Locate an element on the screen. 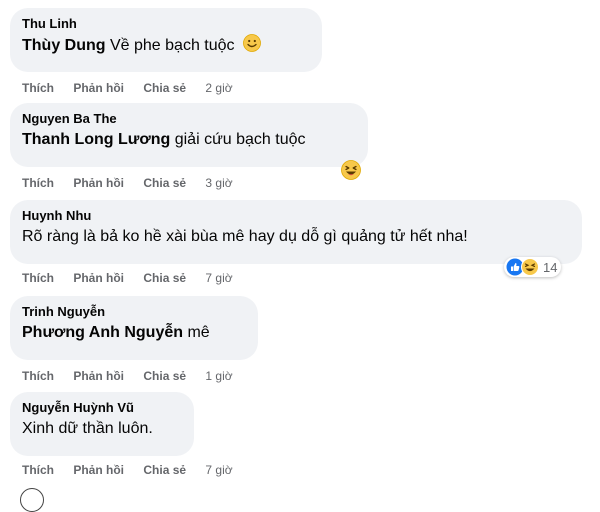 Image resolution: width=600 pixels, height=512 pixels. mention-tag: Thùy Dung is located at coordinates (64, 45).